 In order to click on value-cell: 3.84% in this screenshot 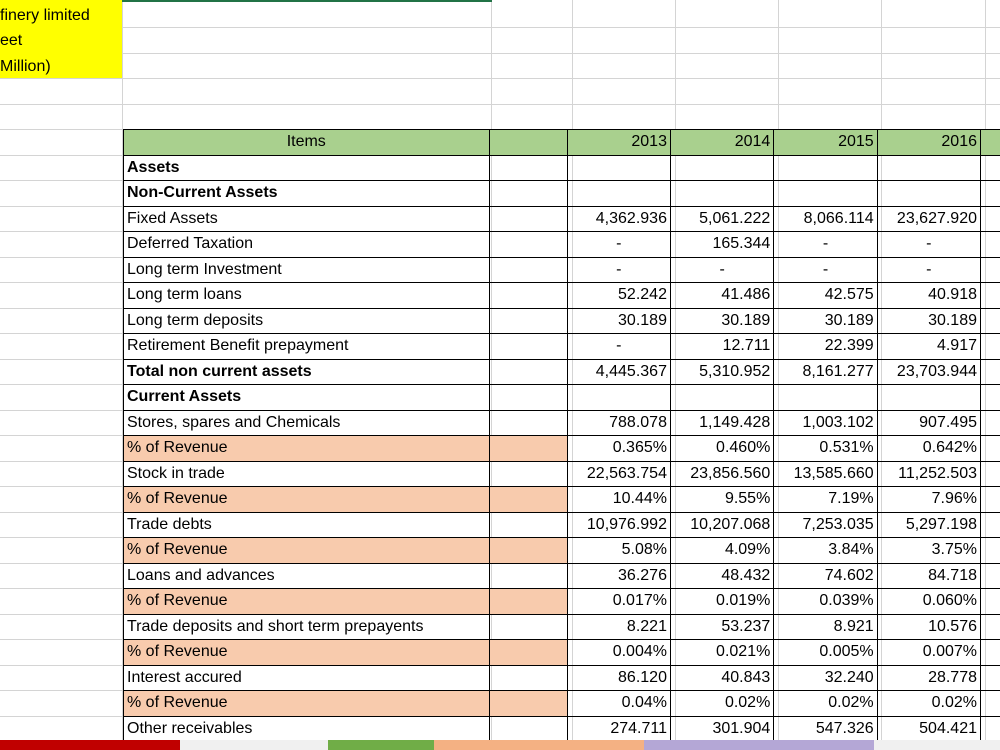, I will do `click(825, 550)`.